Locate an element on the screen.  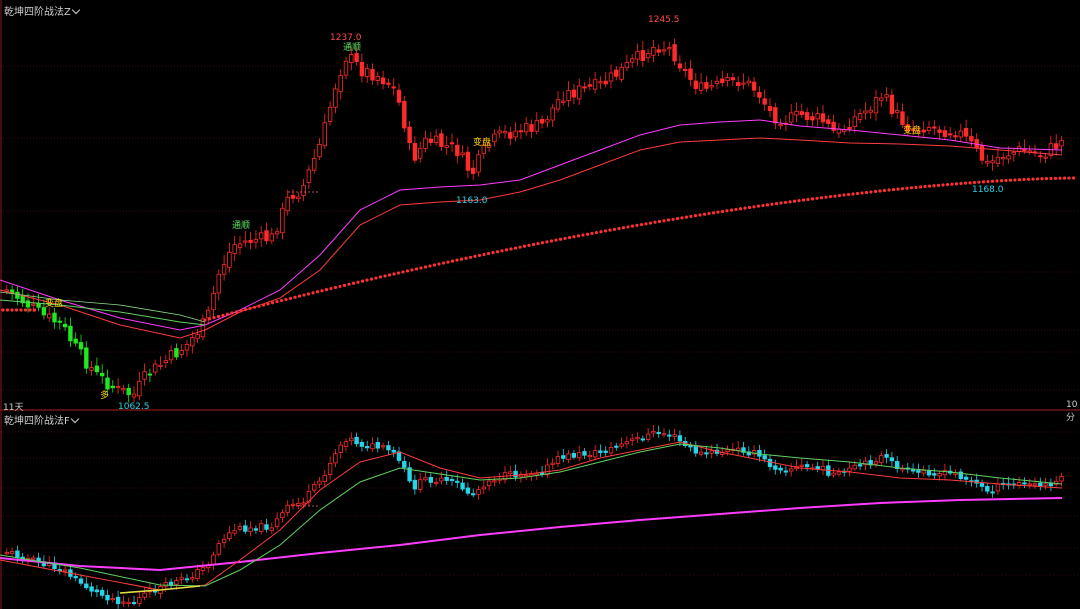
high-price-label: 1237.0 is located at coordinates (346, 38).